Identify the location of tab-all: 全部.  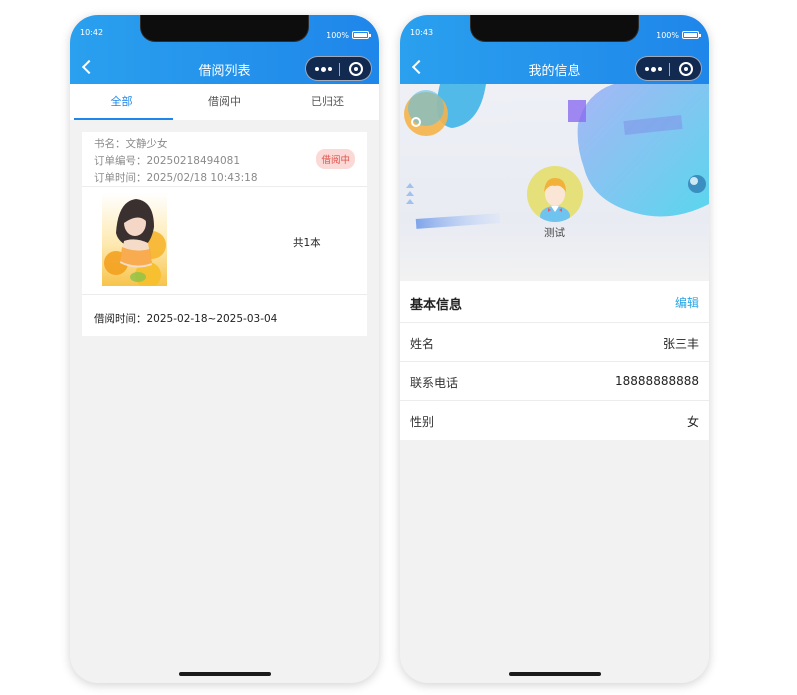
(121, 102).